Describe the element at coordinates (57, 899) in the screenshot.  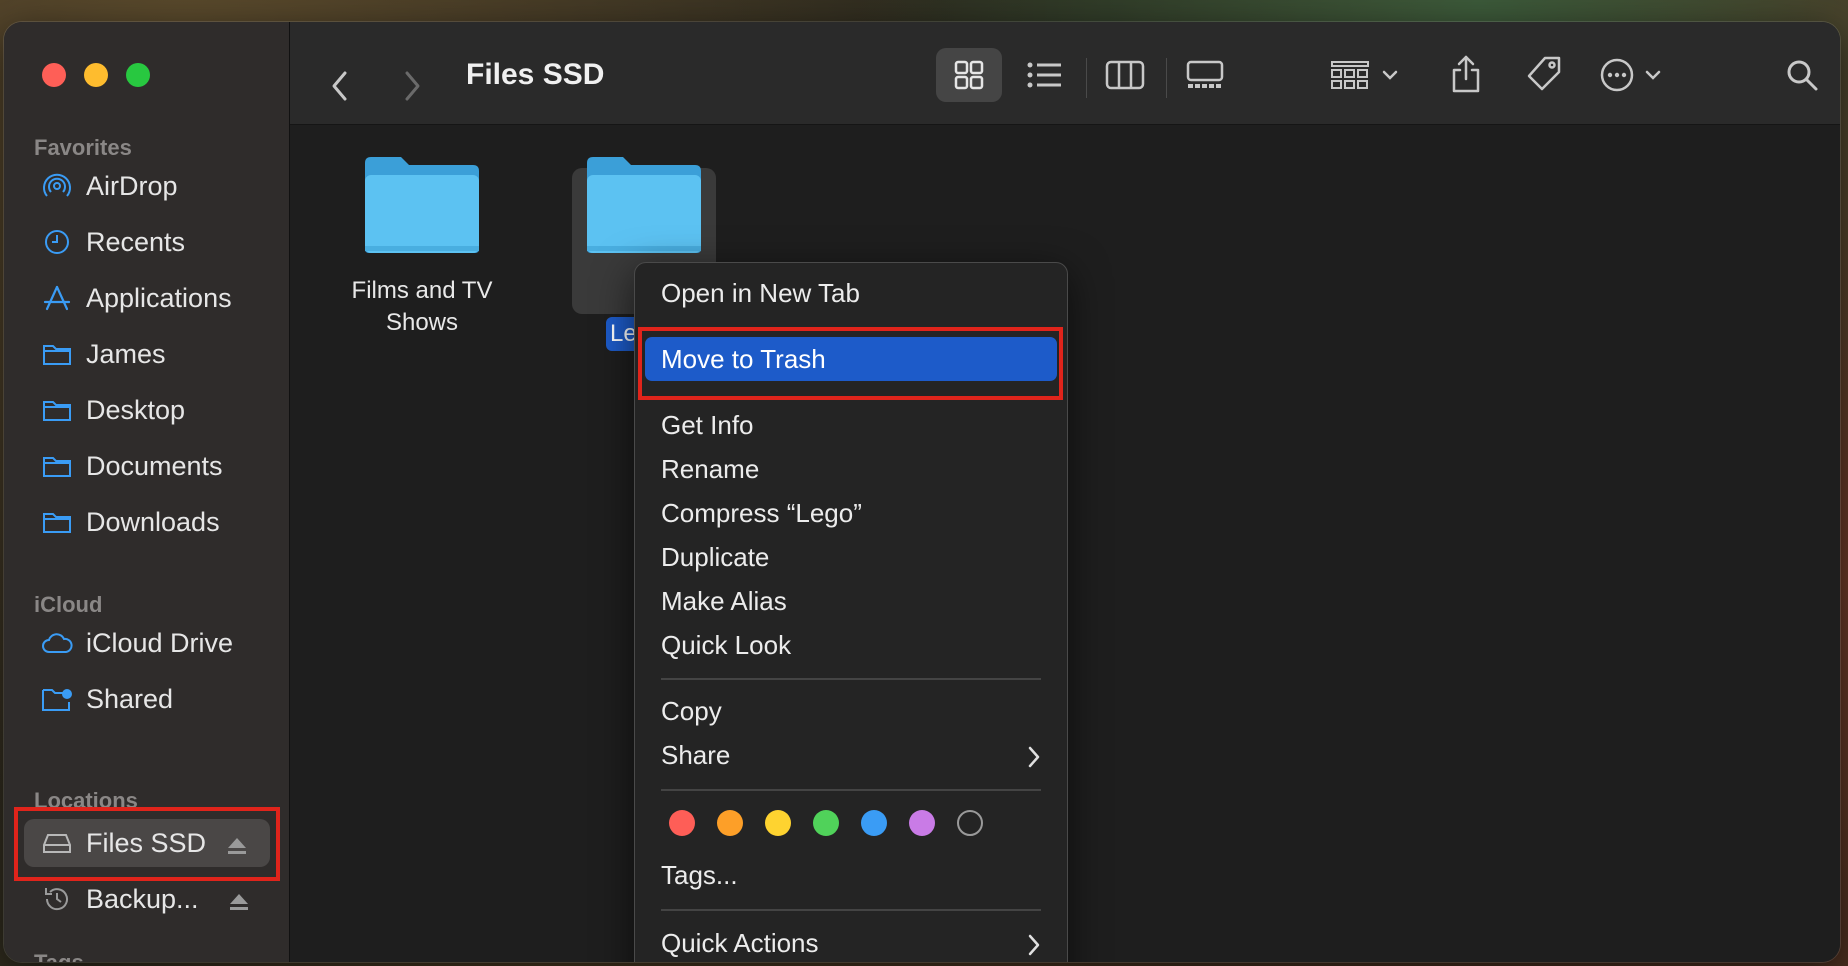
I see `time-machine-icon` at that location.